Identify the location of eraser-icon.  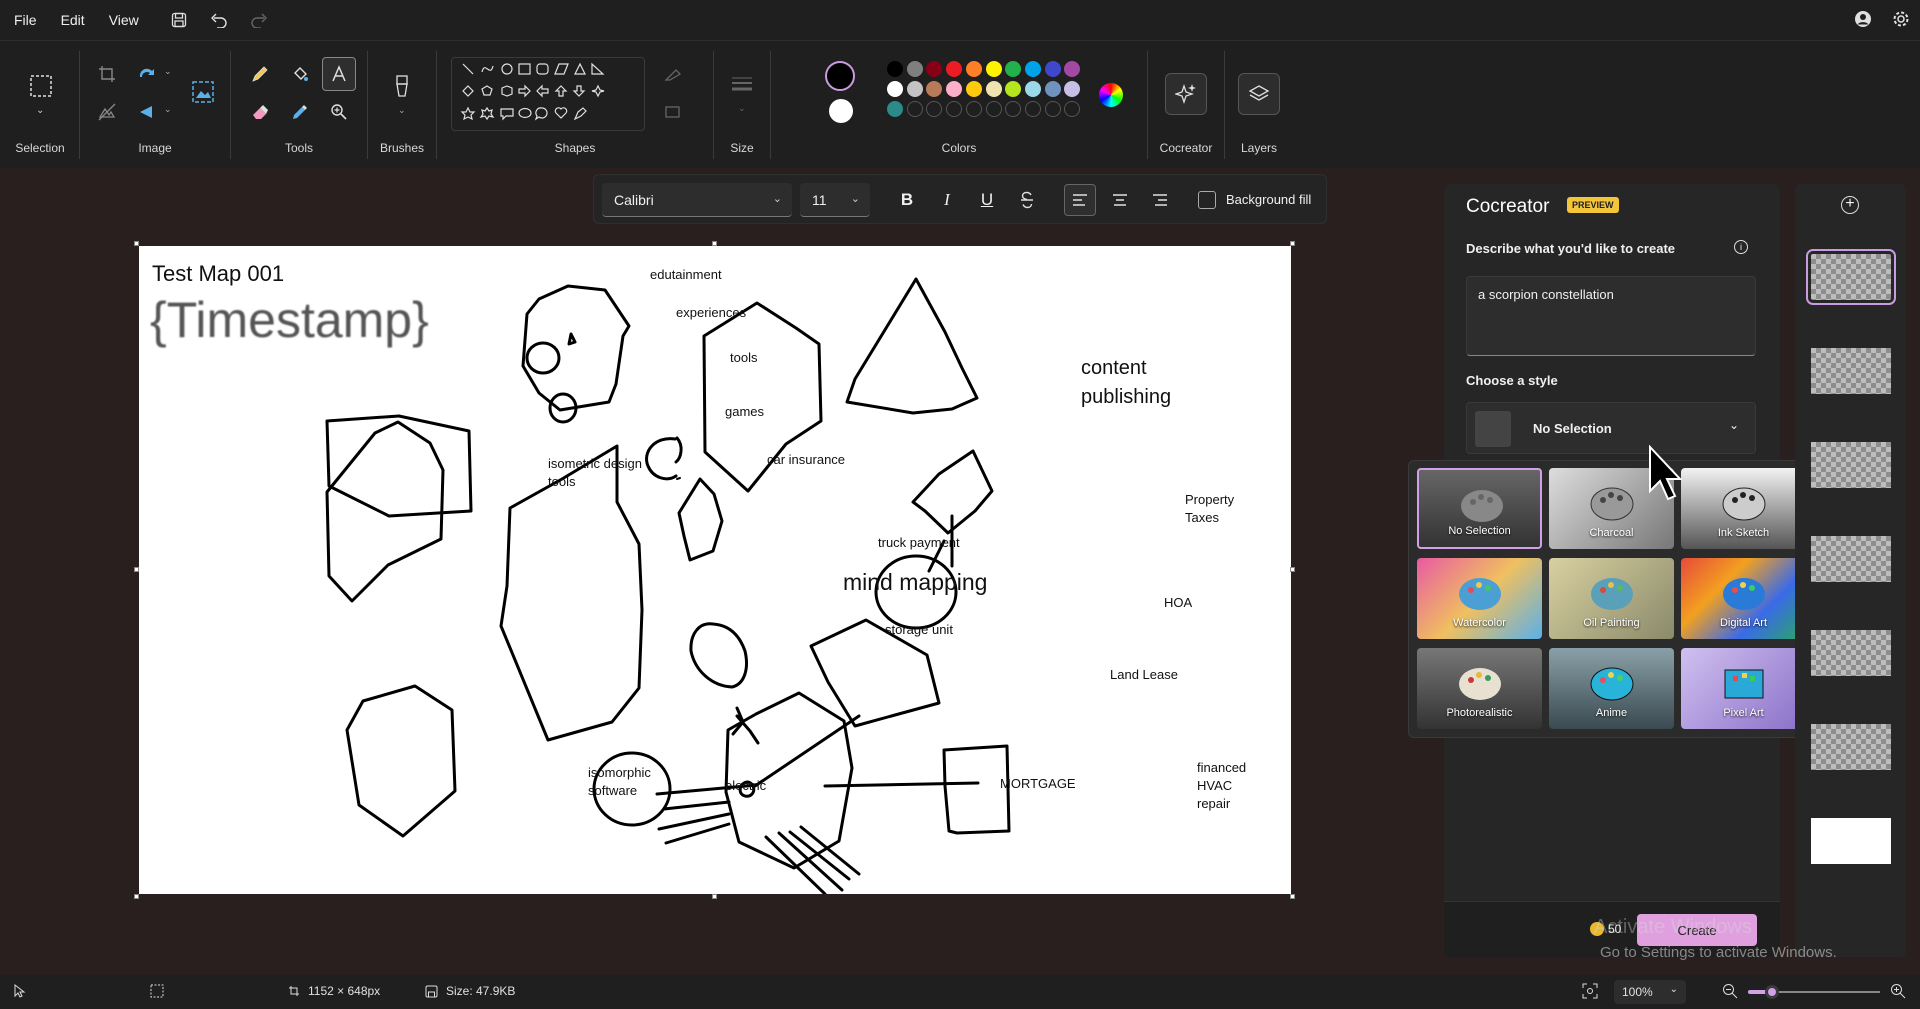
(260, 112).